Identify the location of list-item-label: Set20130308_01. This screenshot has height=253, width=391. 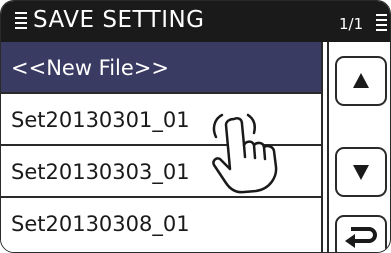
(100, 224).